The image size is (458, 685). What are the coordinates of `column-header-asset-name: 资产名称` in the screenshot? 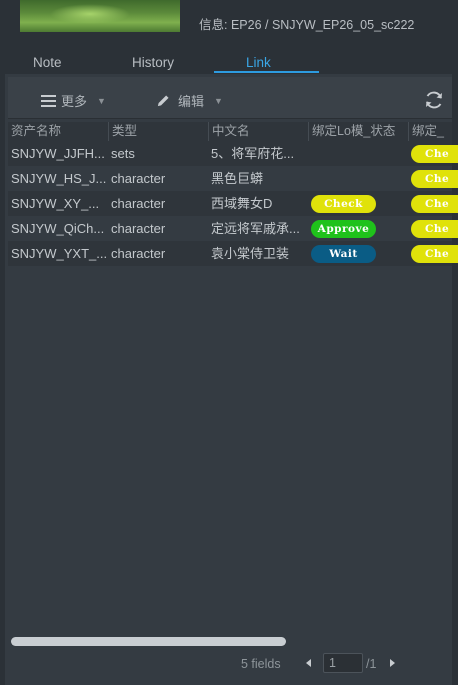 It's located at (58, 131).